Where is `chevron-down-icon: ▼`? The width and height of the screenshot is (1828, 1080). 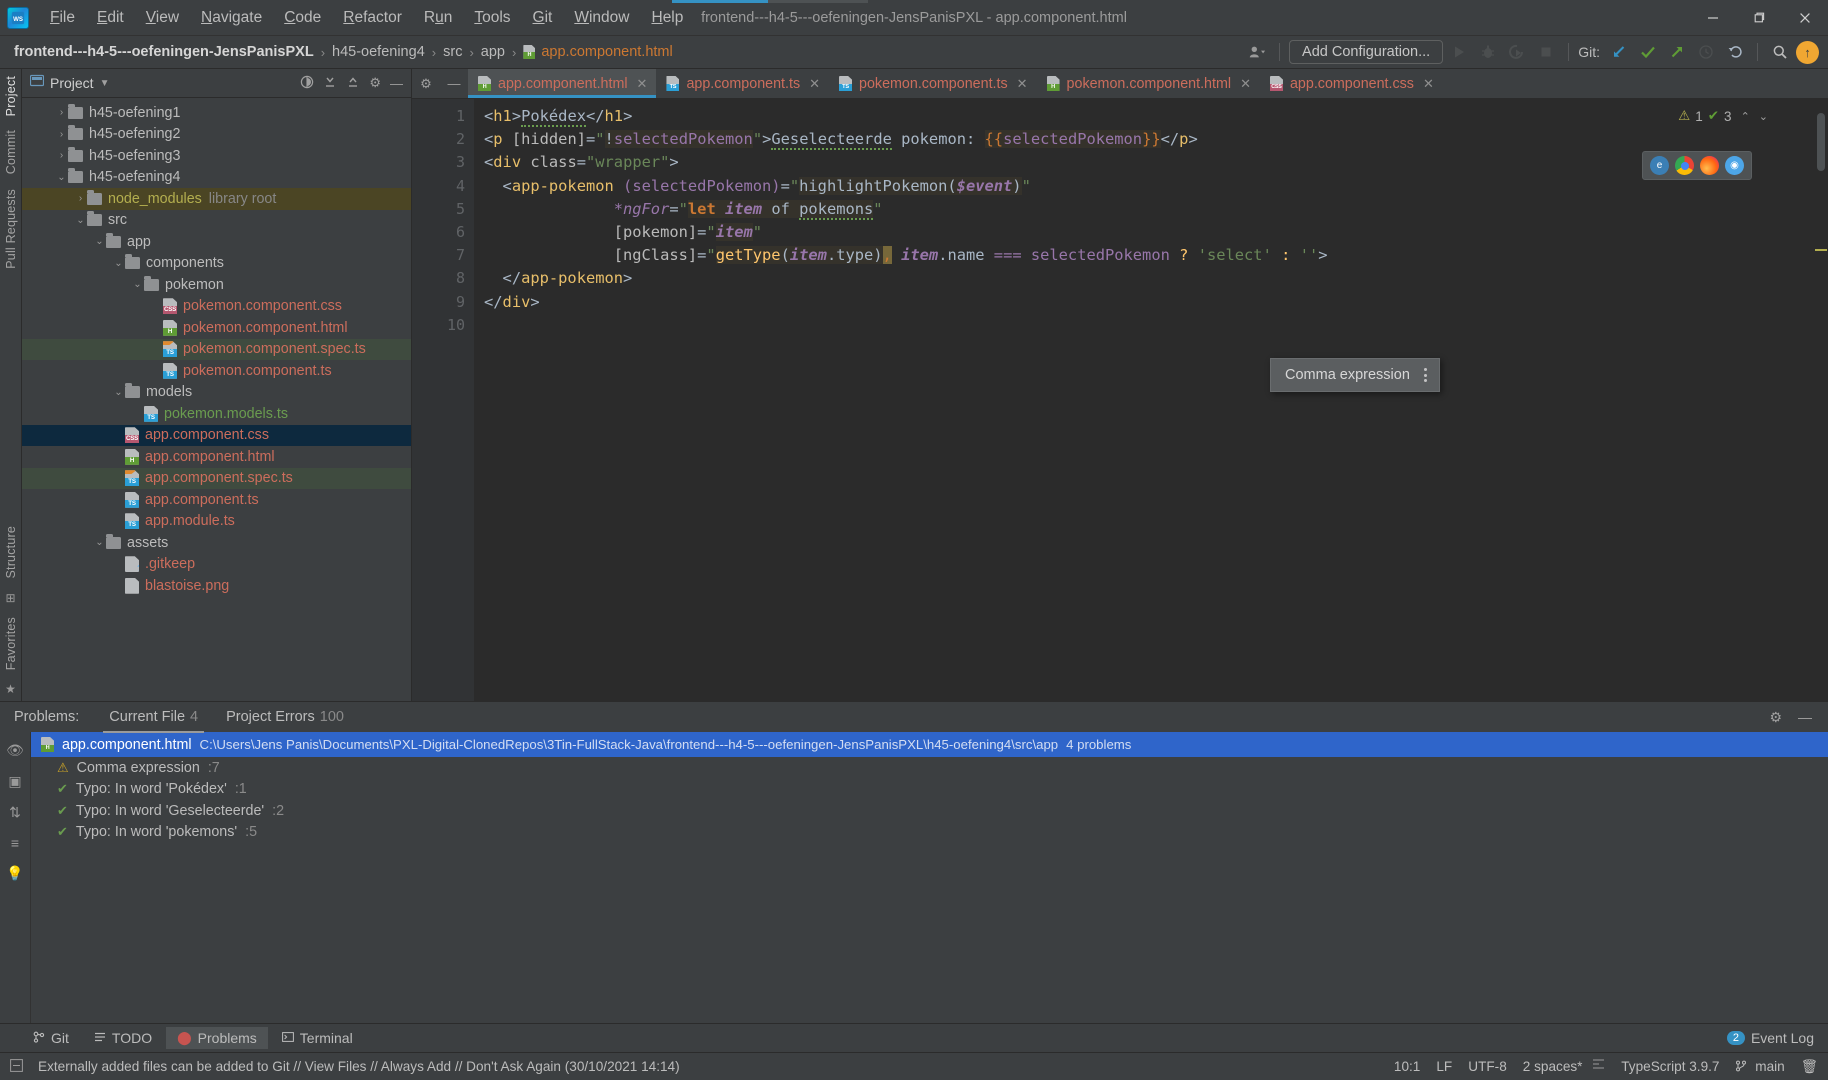 chevron-down-icon: ▼ is located at coordinates (105, 83).